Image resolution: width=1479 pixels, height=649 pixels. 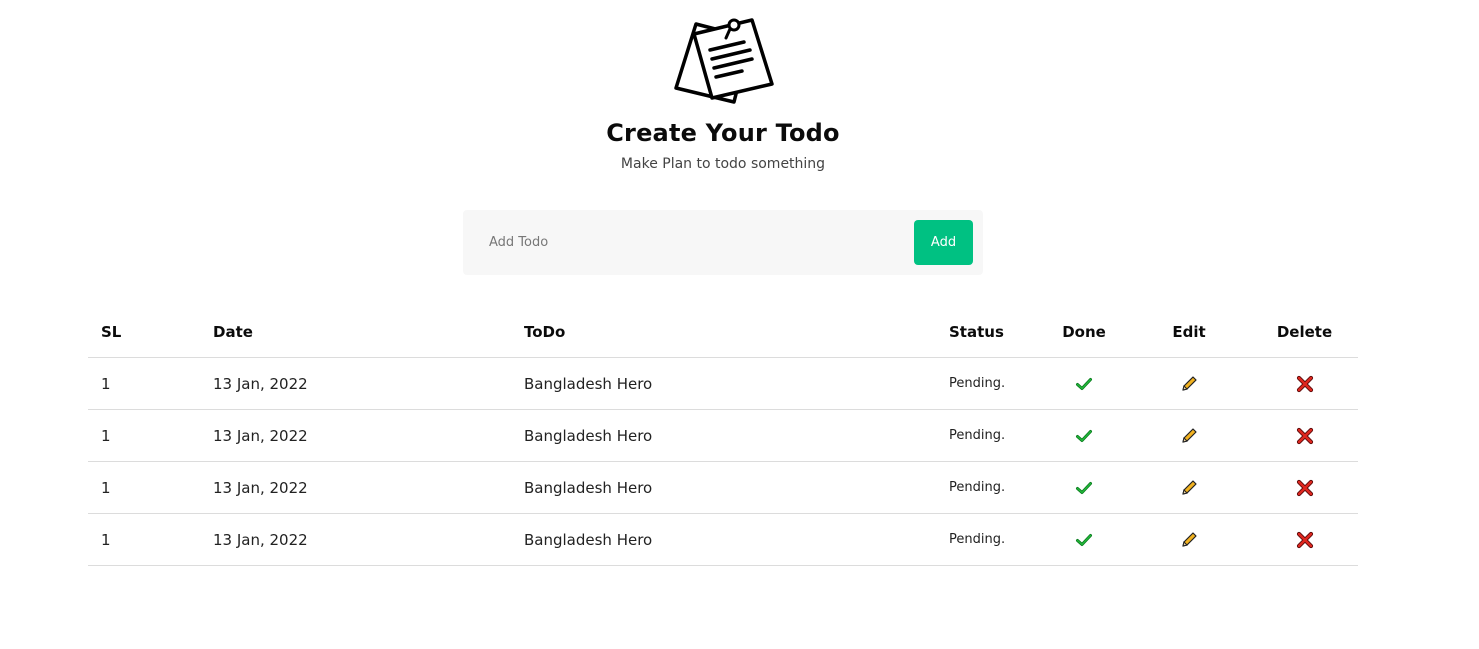 I want to click on page-subtitle: Make Plan to todo something, so click(x=723, y=164).